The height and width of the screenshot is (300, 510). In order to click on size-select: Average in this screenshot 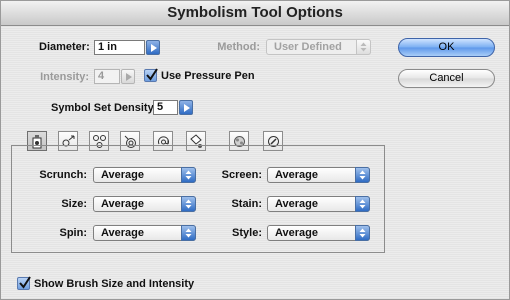, I will do `click(144, 204)`.